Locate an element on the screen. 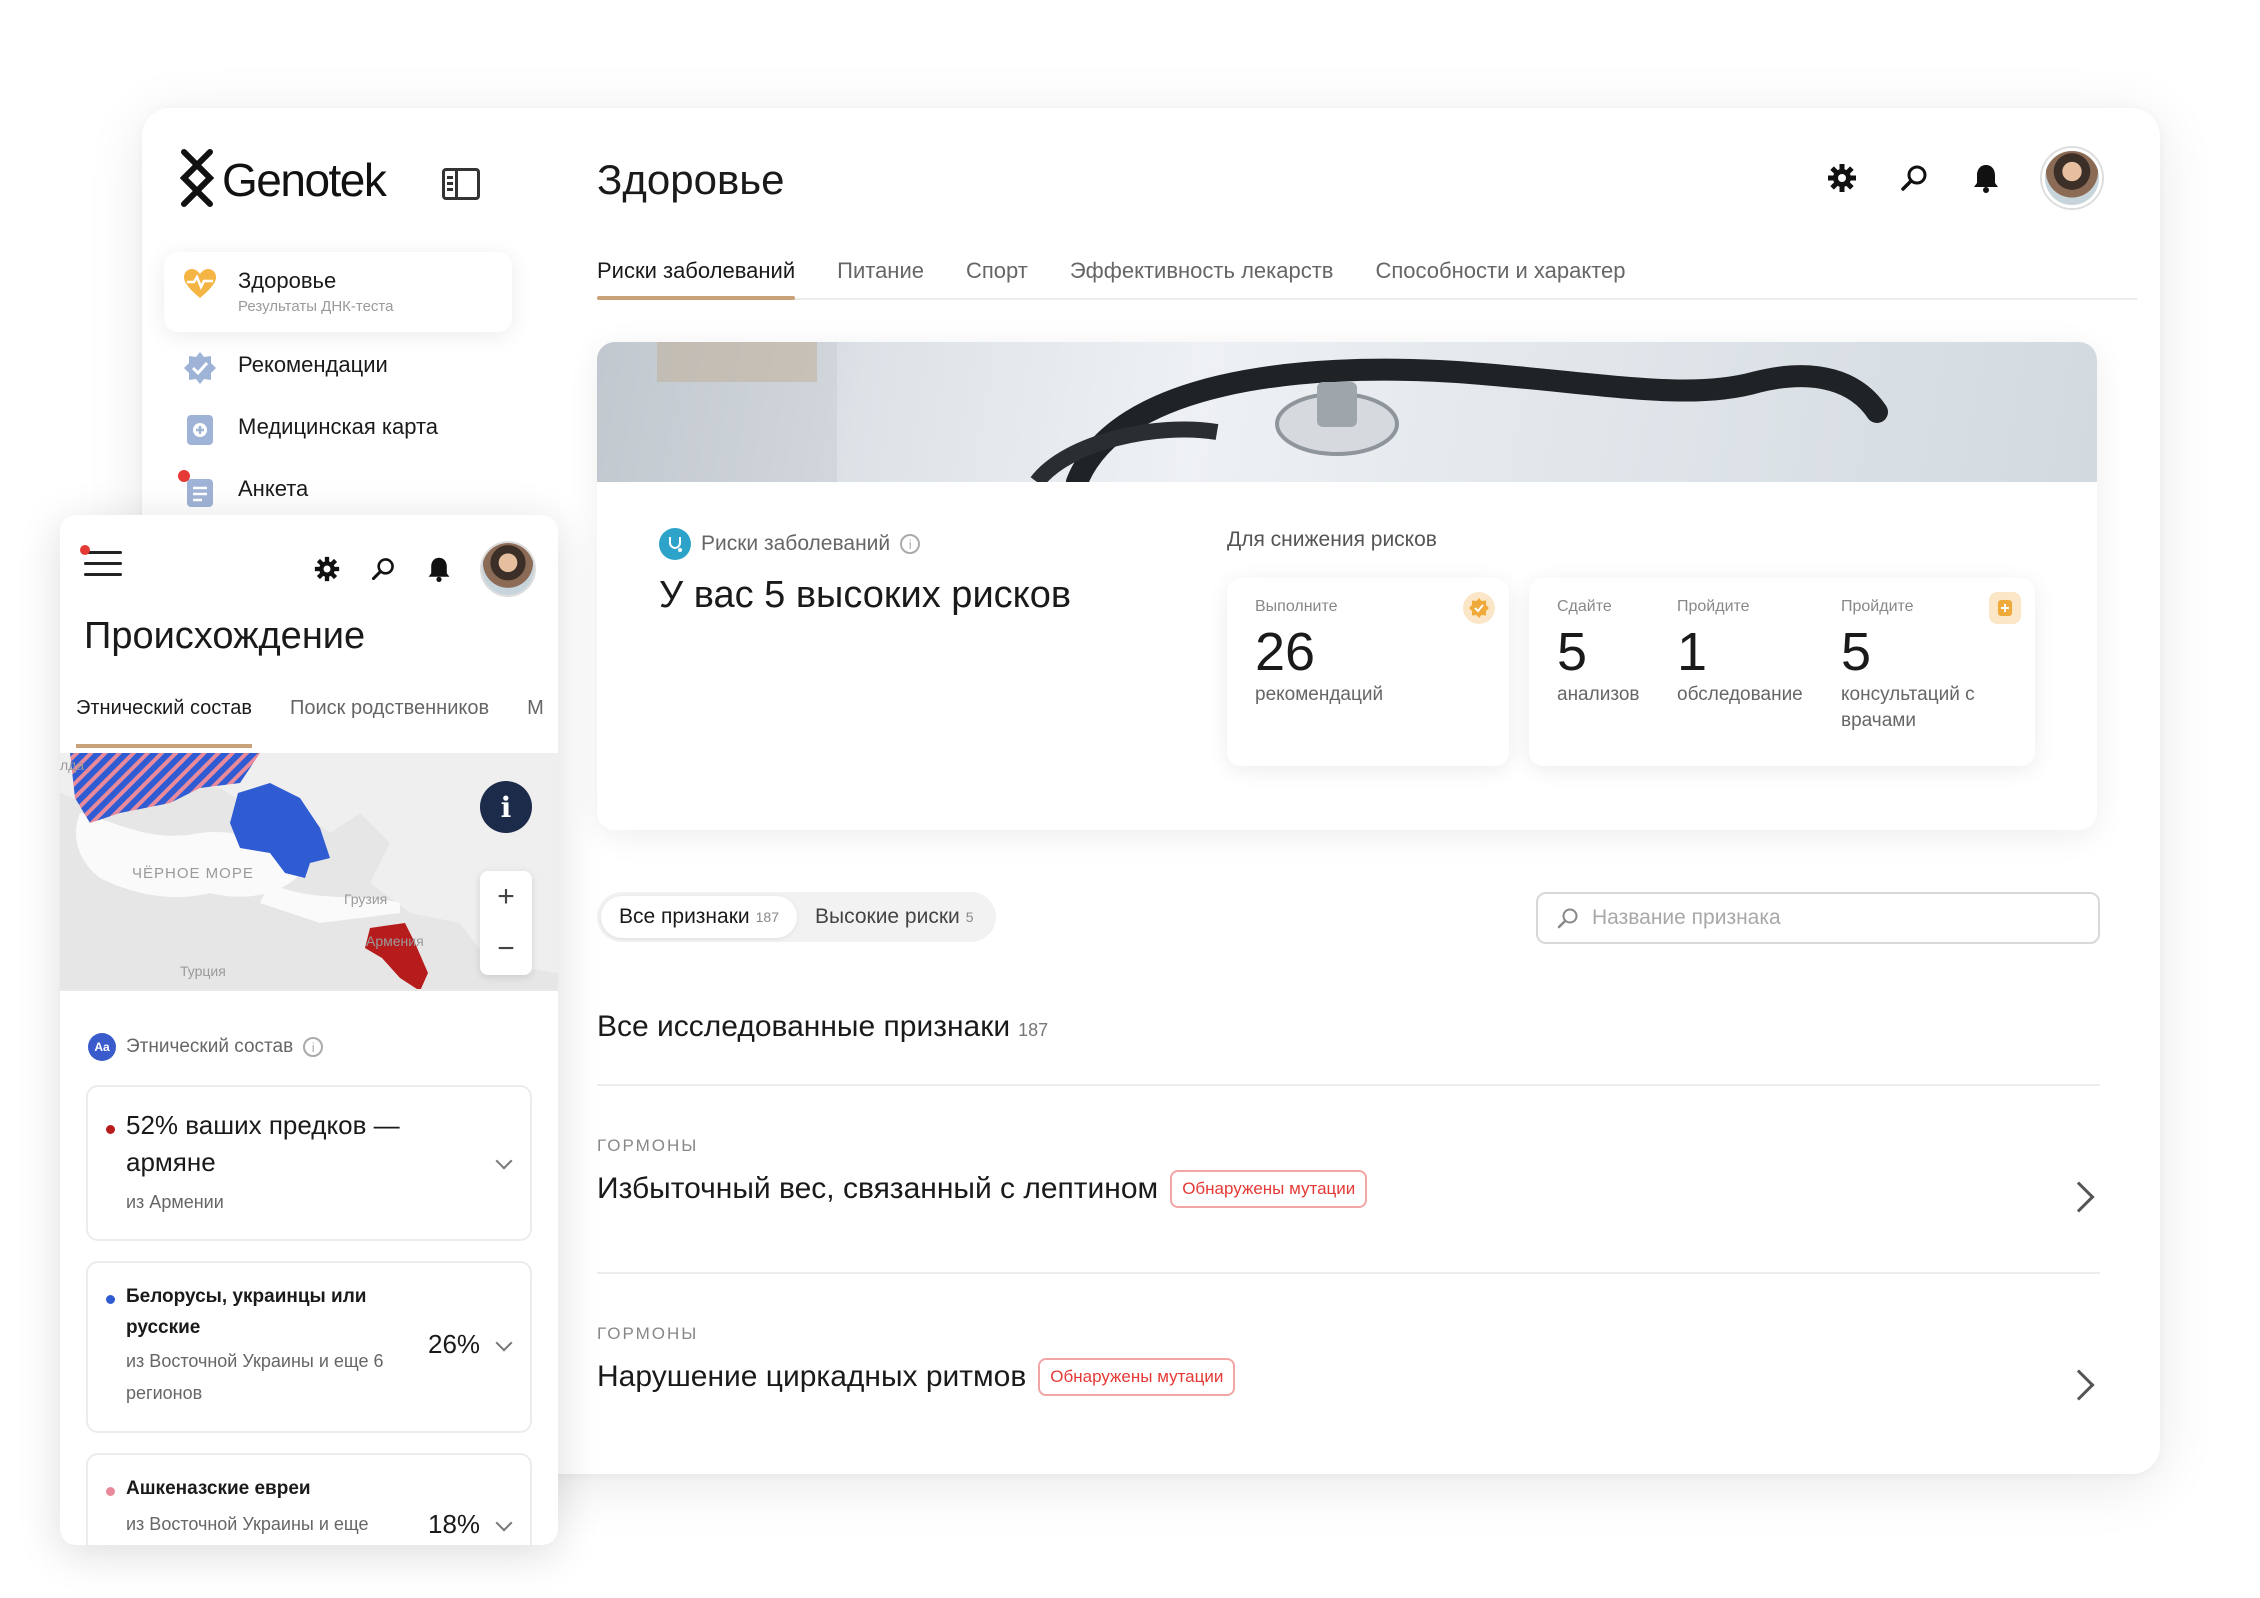  group-percent: 18% is located at coordinates (454, 1524).